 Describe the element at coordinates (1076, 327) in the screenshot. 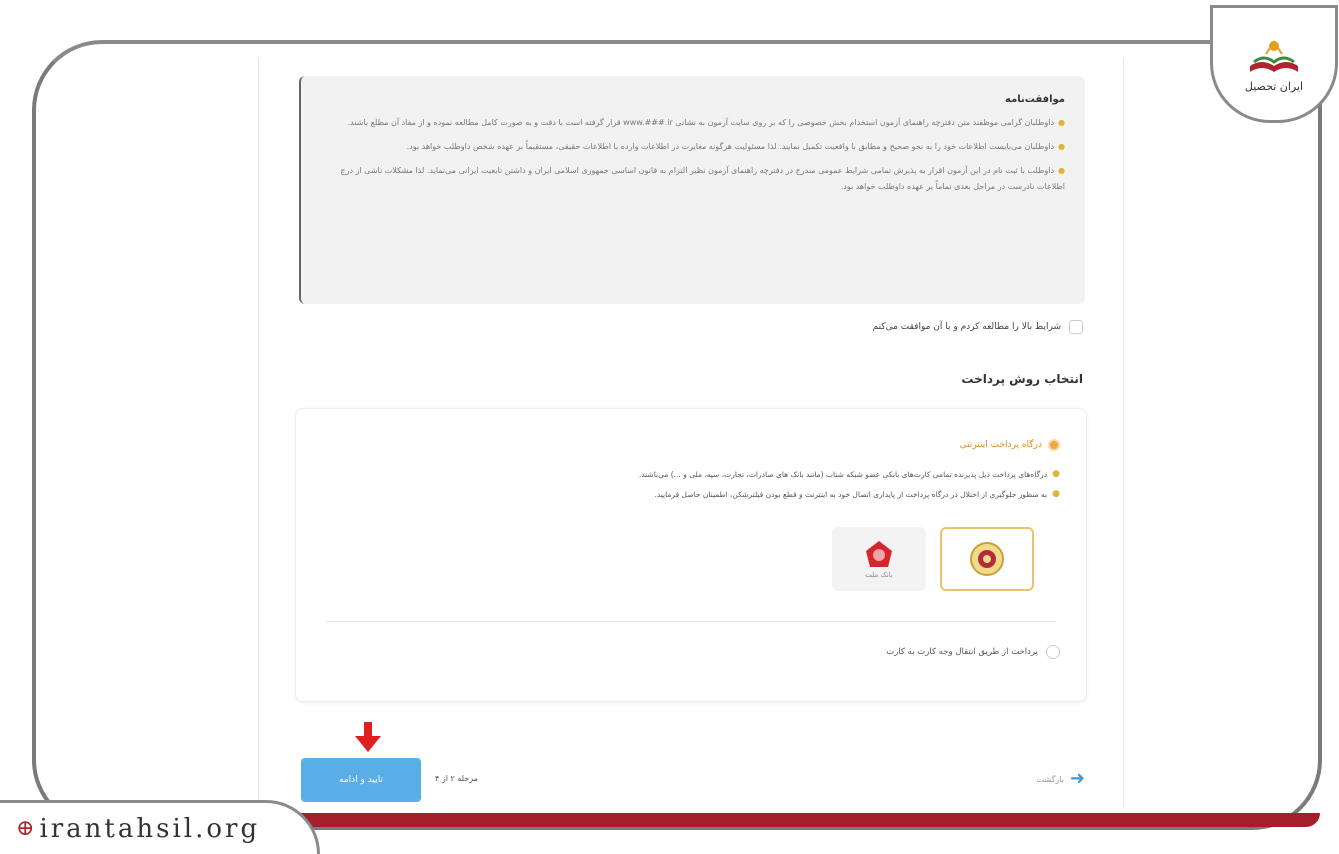

I see `accept-terms-checkbox` at that location.